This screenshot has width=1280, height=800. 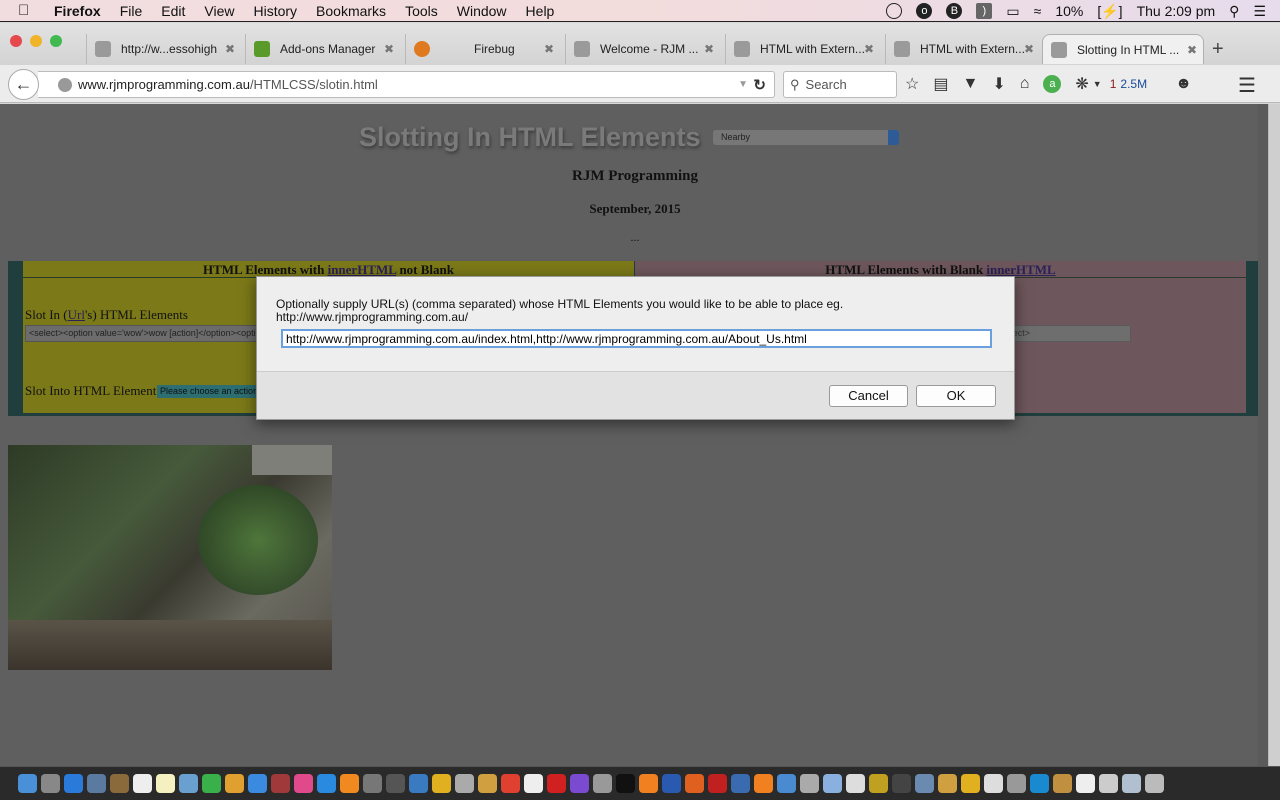 I want to click on hamburger-menu-icon: ☰, so click(x=1247, y=85).